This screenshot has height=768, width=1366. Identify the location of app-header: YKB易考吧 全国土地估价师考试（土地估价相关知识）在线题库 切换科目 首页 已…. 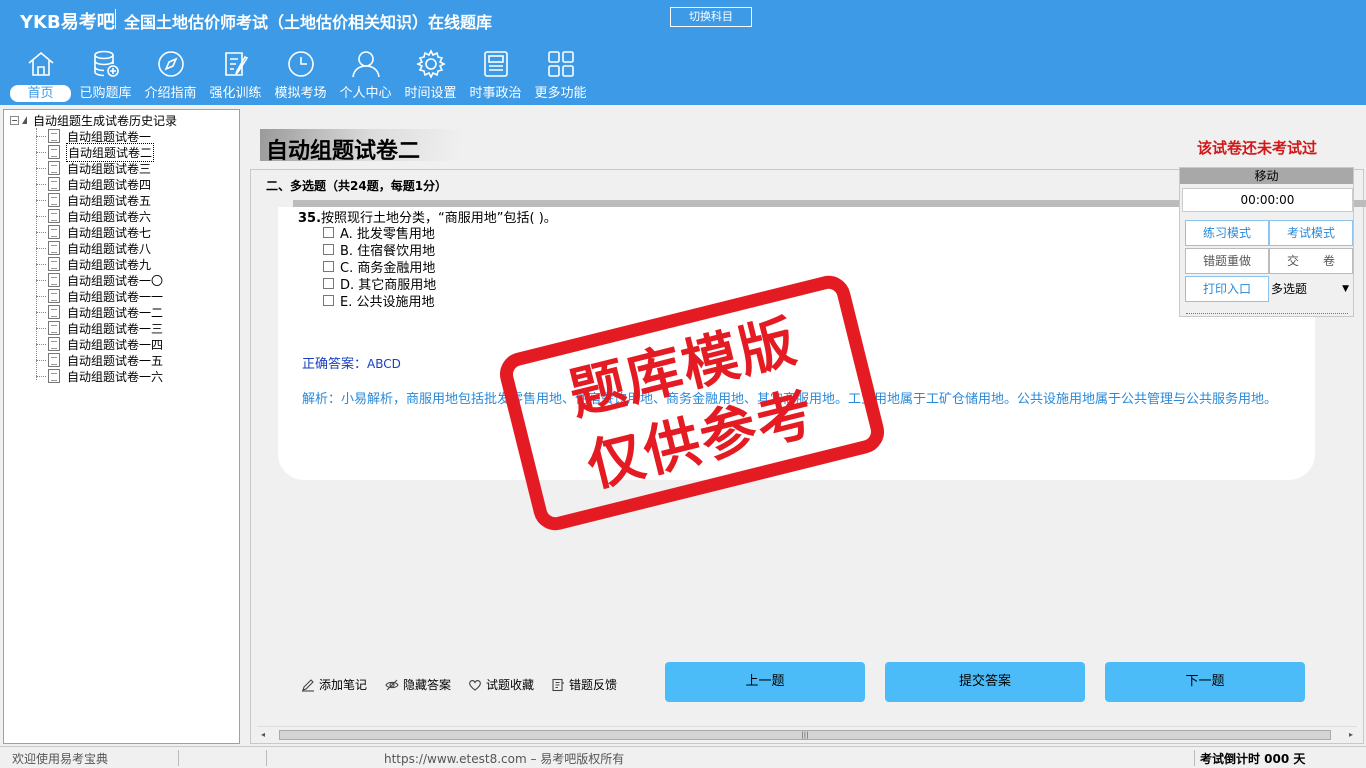
(683, 52).